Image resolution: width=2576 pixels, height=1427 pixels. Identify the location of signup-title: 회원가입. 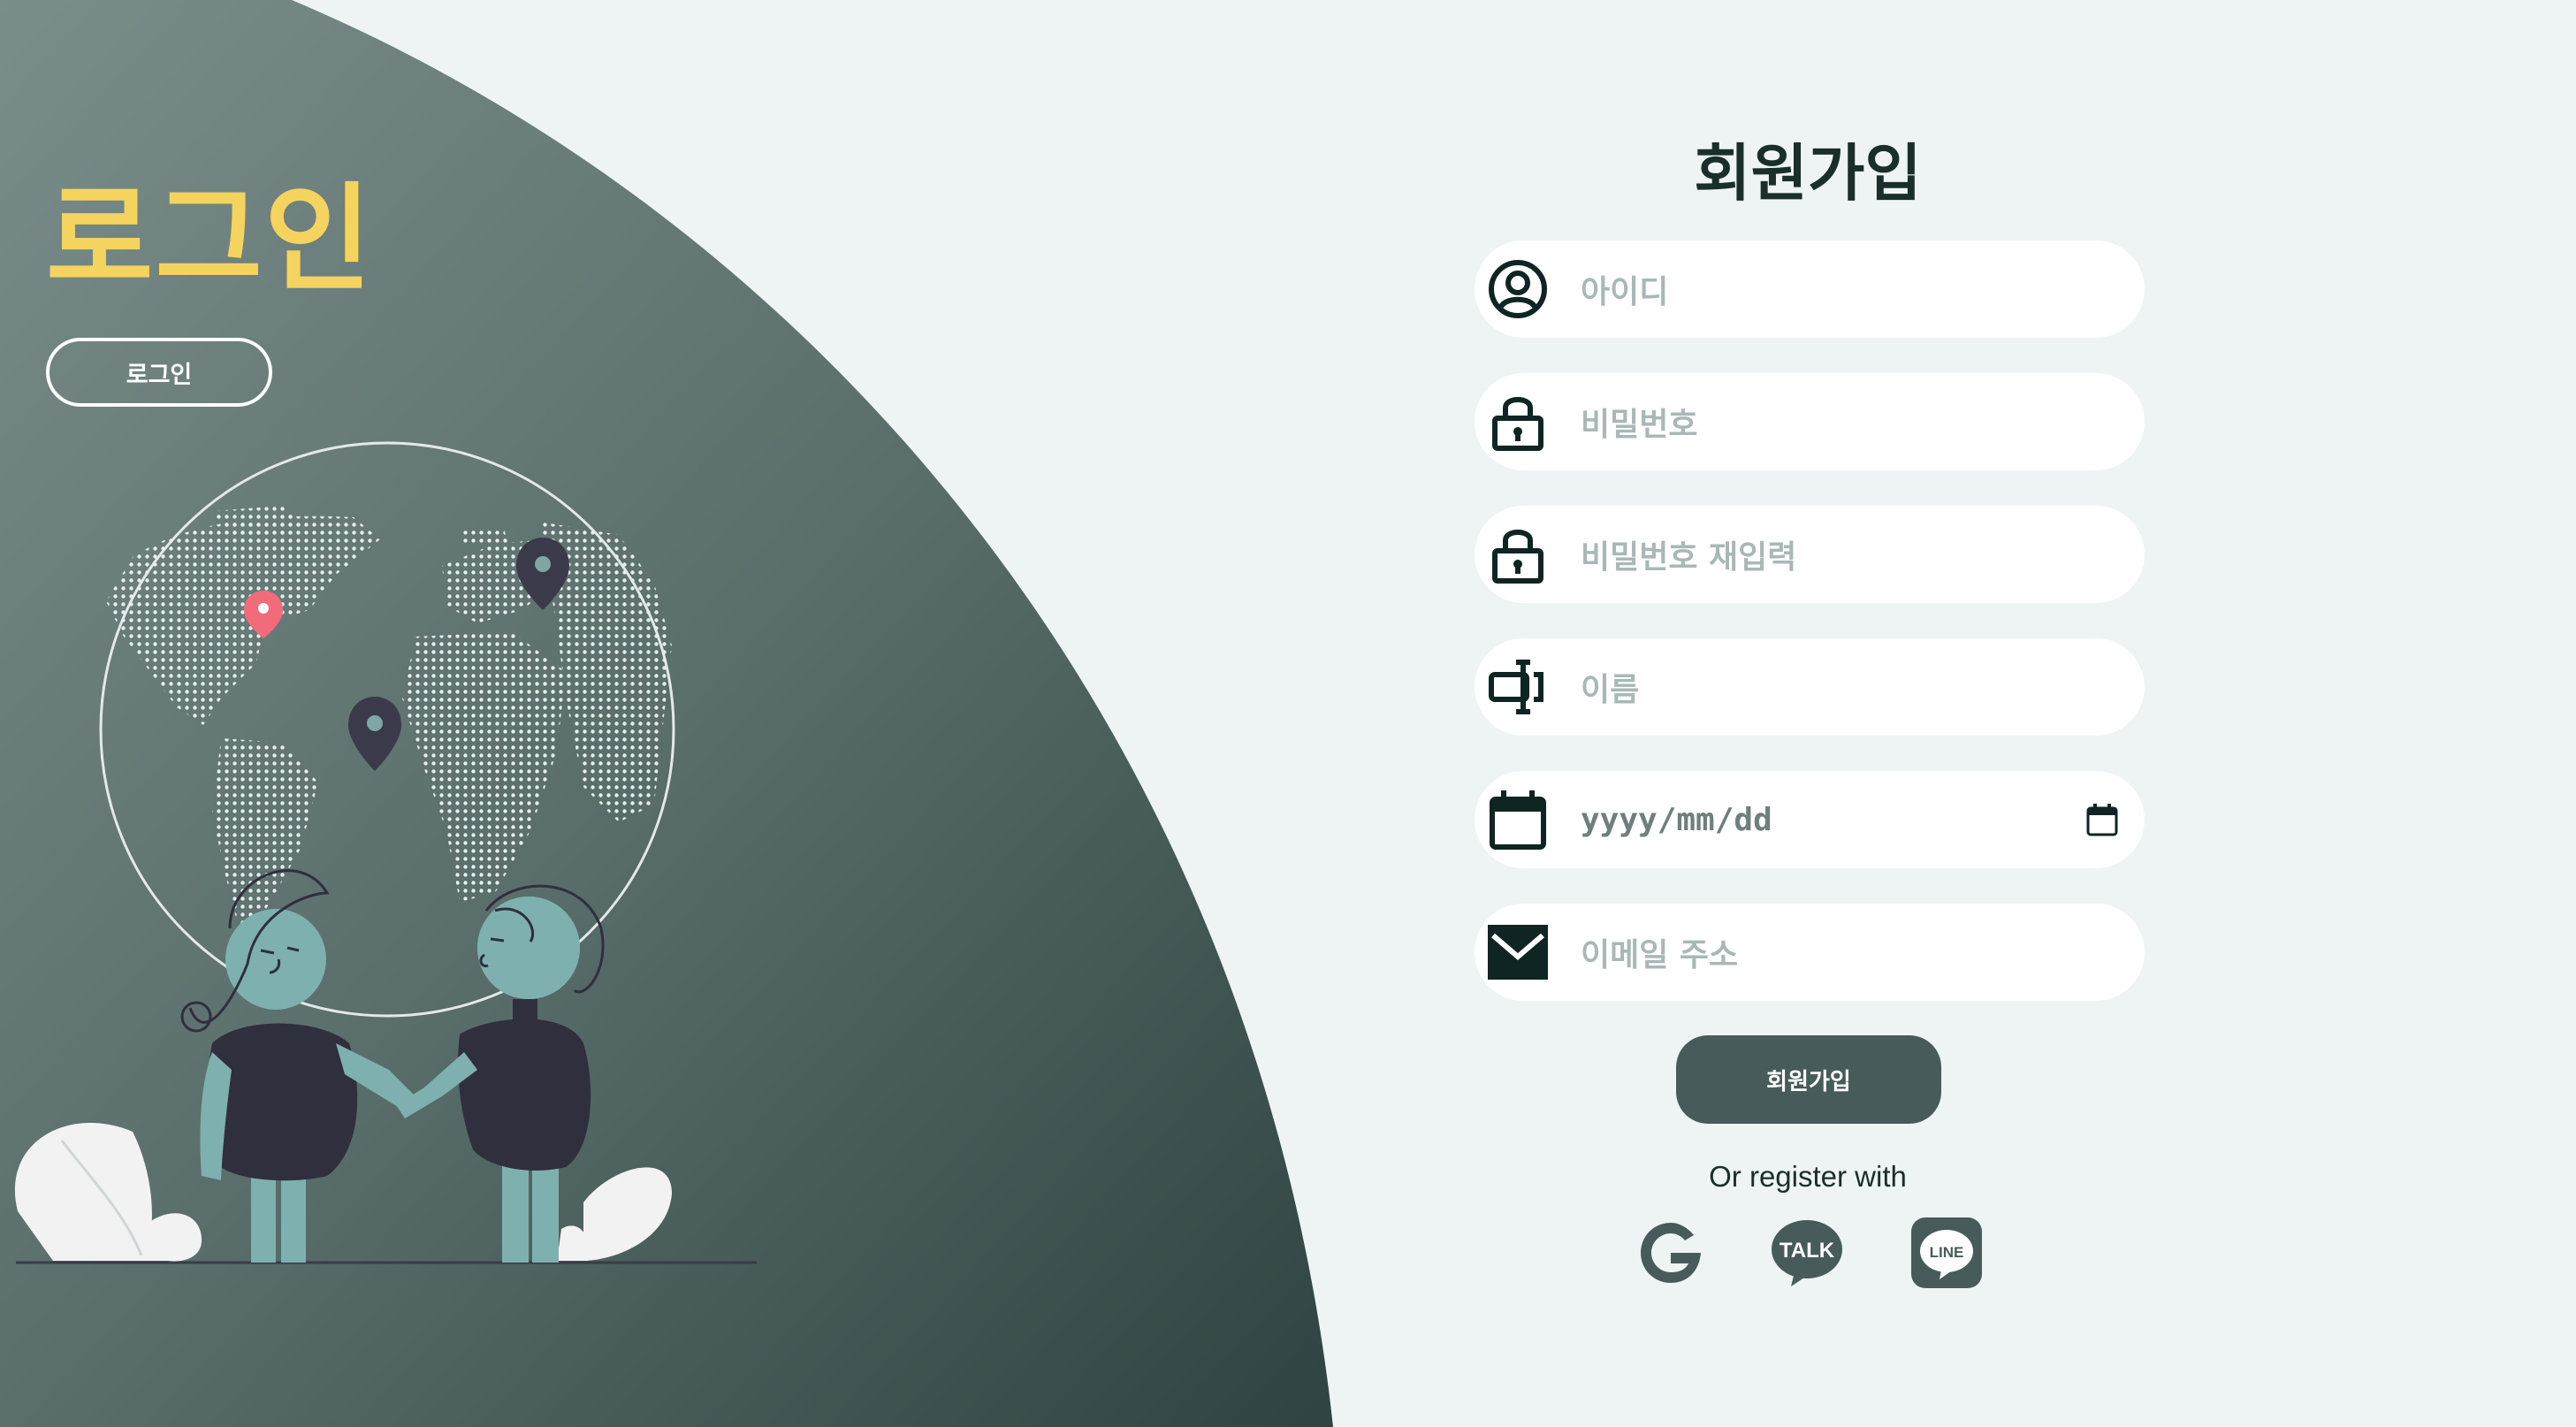
(1808, 173).